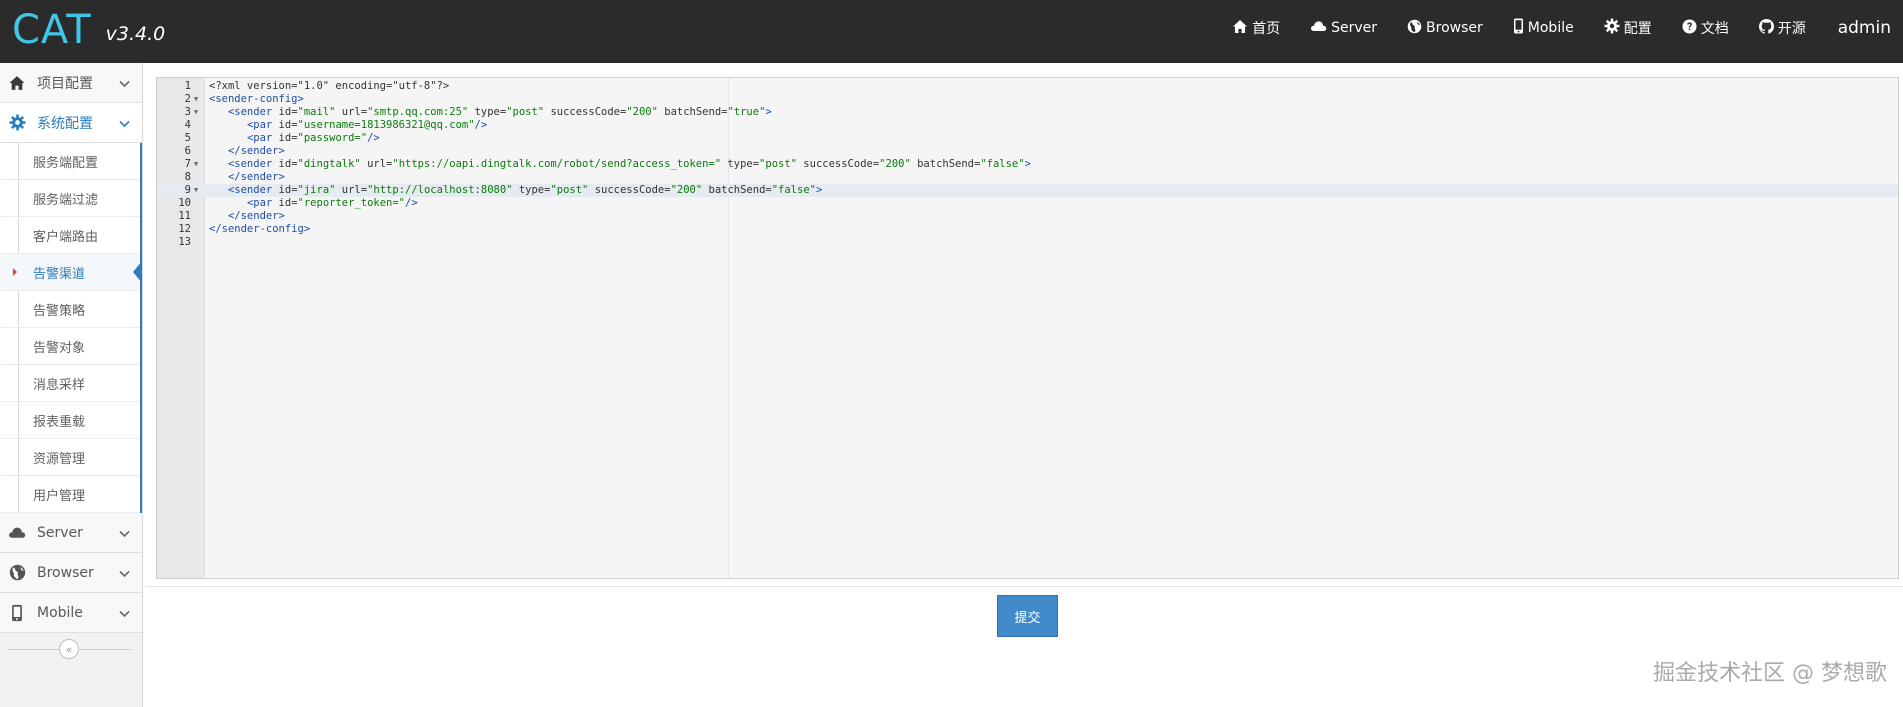 The width and height of the screenshot is (1903, 707). I want to click on line-number: 7, so click(187, 164).